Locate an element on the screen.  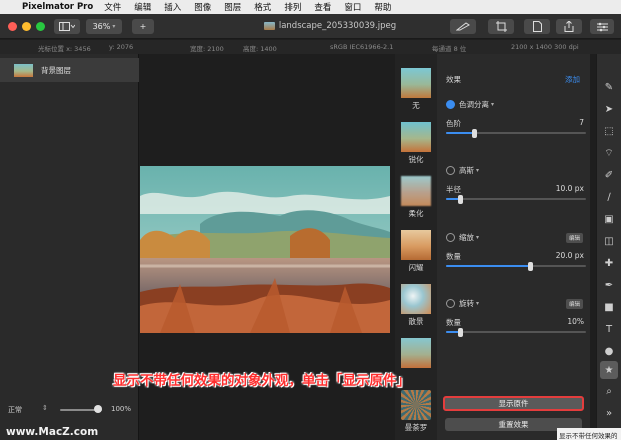
menu-help: 帮助 is located at coordinates (382, 7).